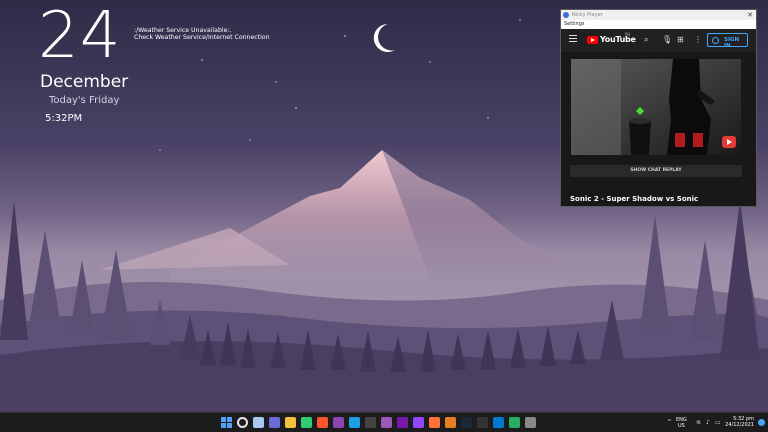 The width and height of the screenshot is (768, 432). Describe the element at coordinates (498, 422) in the screenshot. I see `vscode-icon` at that location.